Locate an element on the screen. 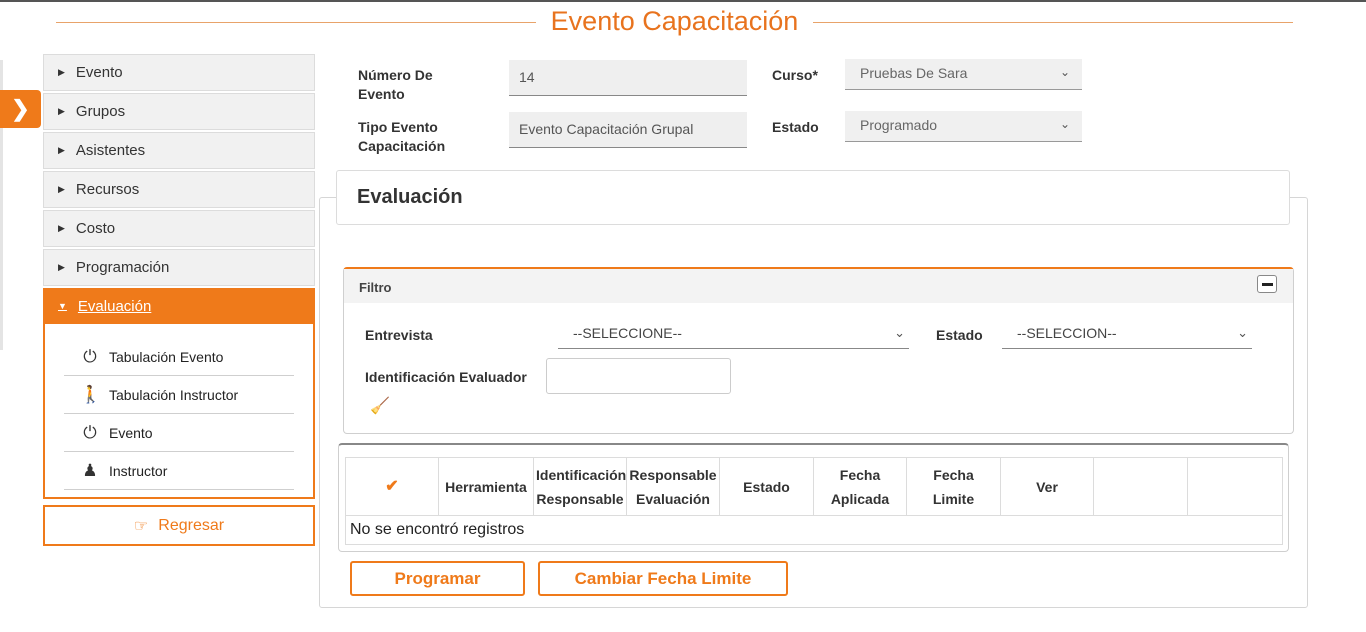  filter-estado-select: --SELECCION-- ⌄ is located at coordinates (1127, 337).